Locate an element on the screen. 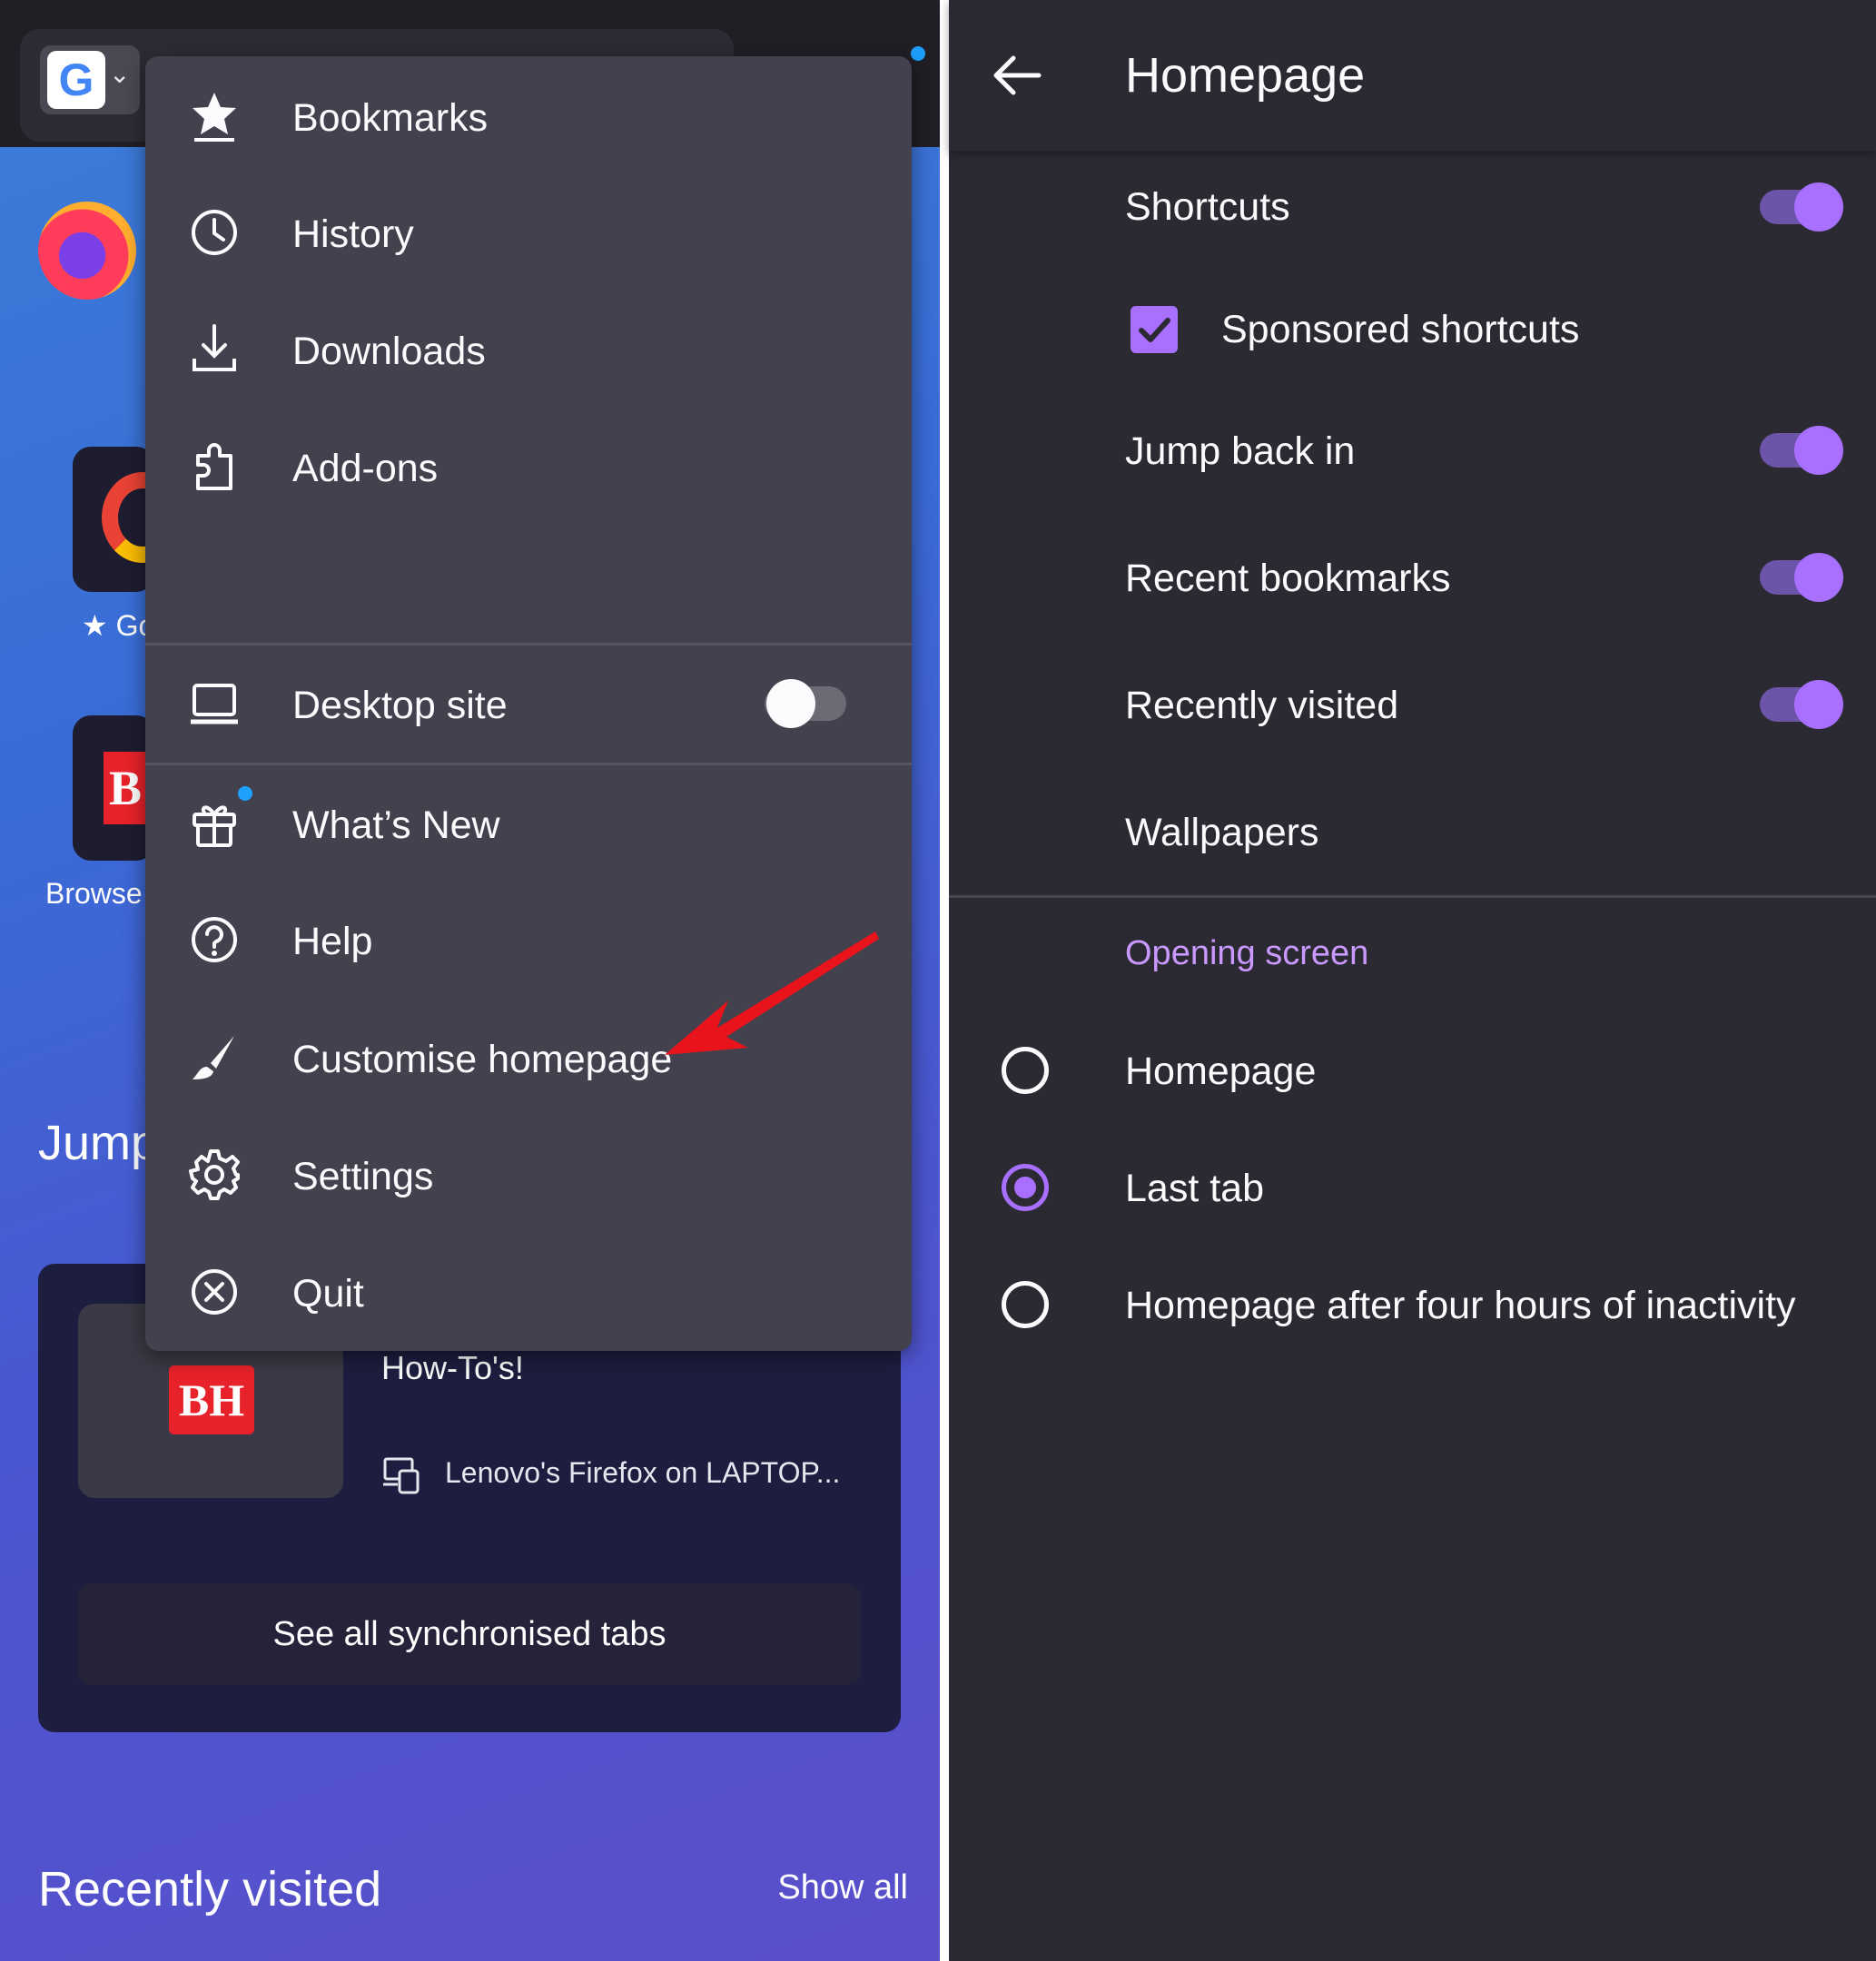  chevron-down-icon: ⌄ is located at coordinates (120, 74).